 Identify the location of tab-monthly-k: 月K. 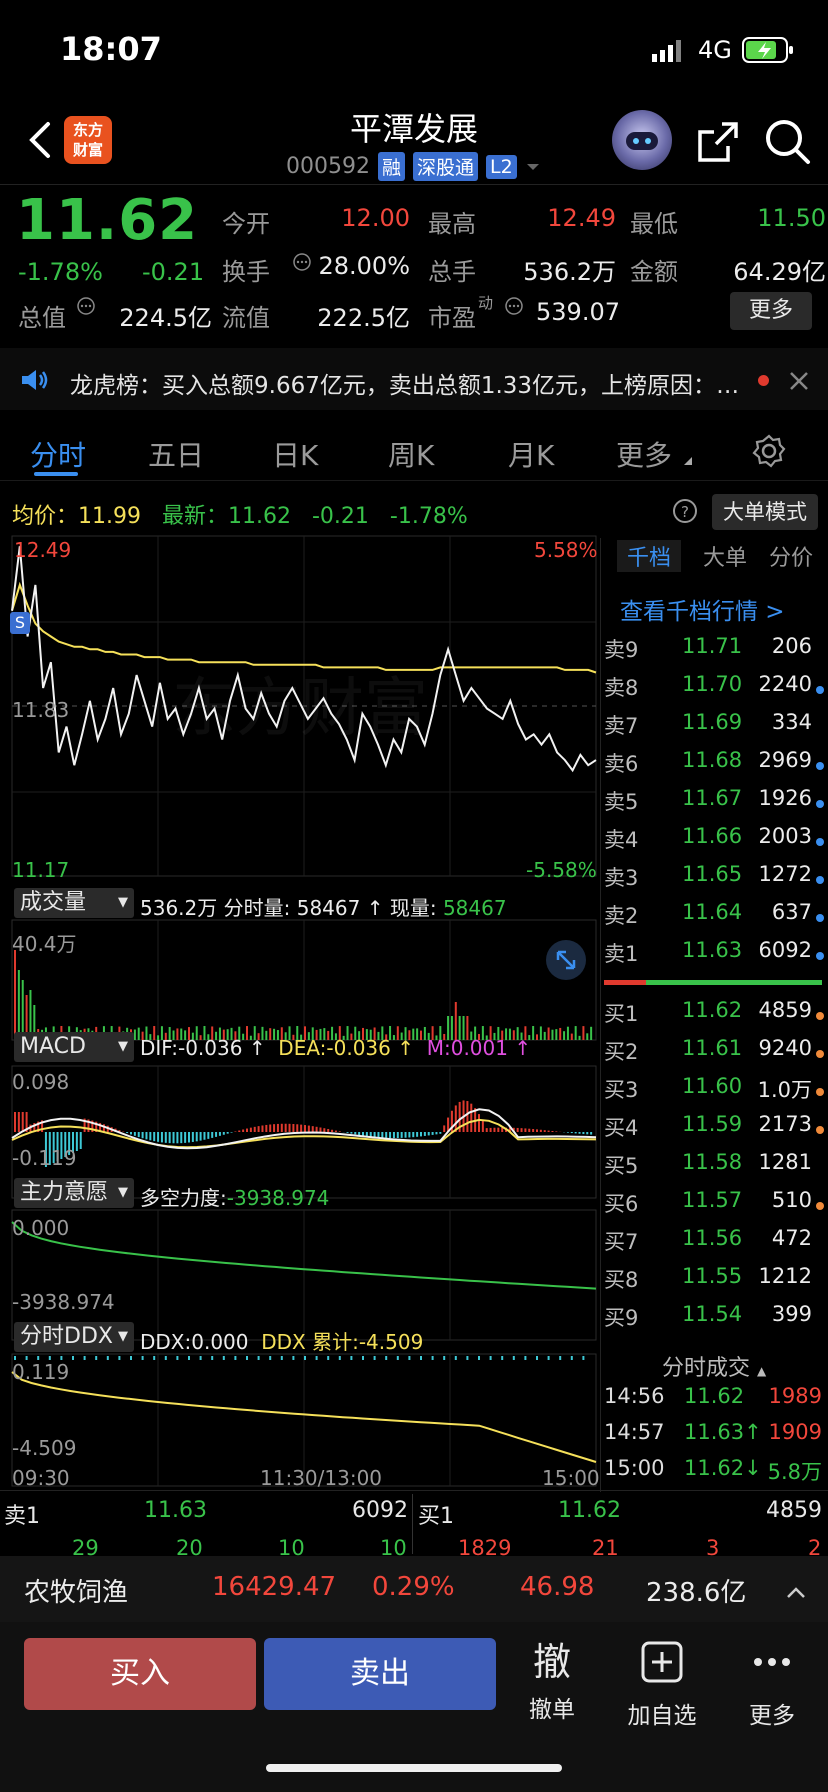
(531, 454).